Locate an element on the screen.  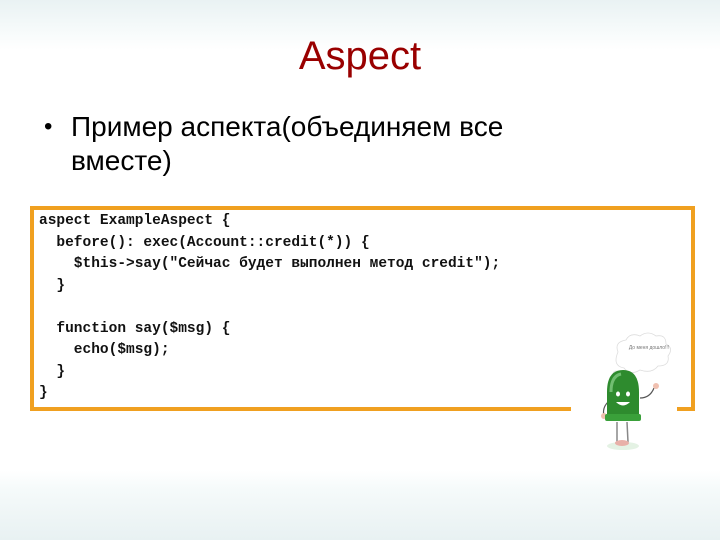
bullet-item: • Пример аспекта(объединяем все вместе) is located at coordinates (324, 144).